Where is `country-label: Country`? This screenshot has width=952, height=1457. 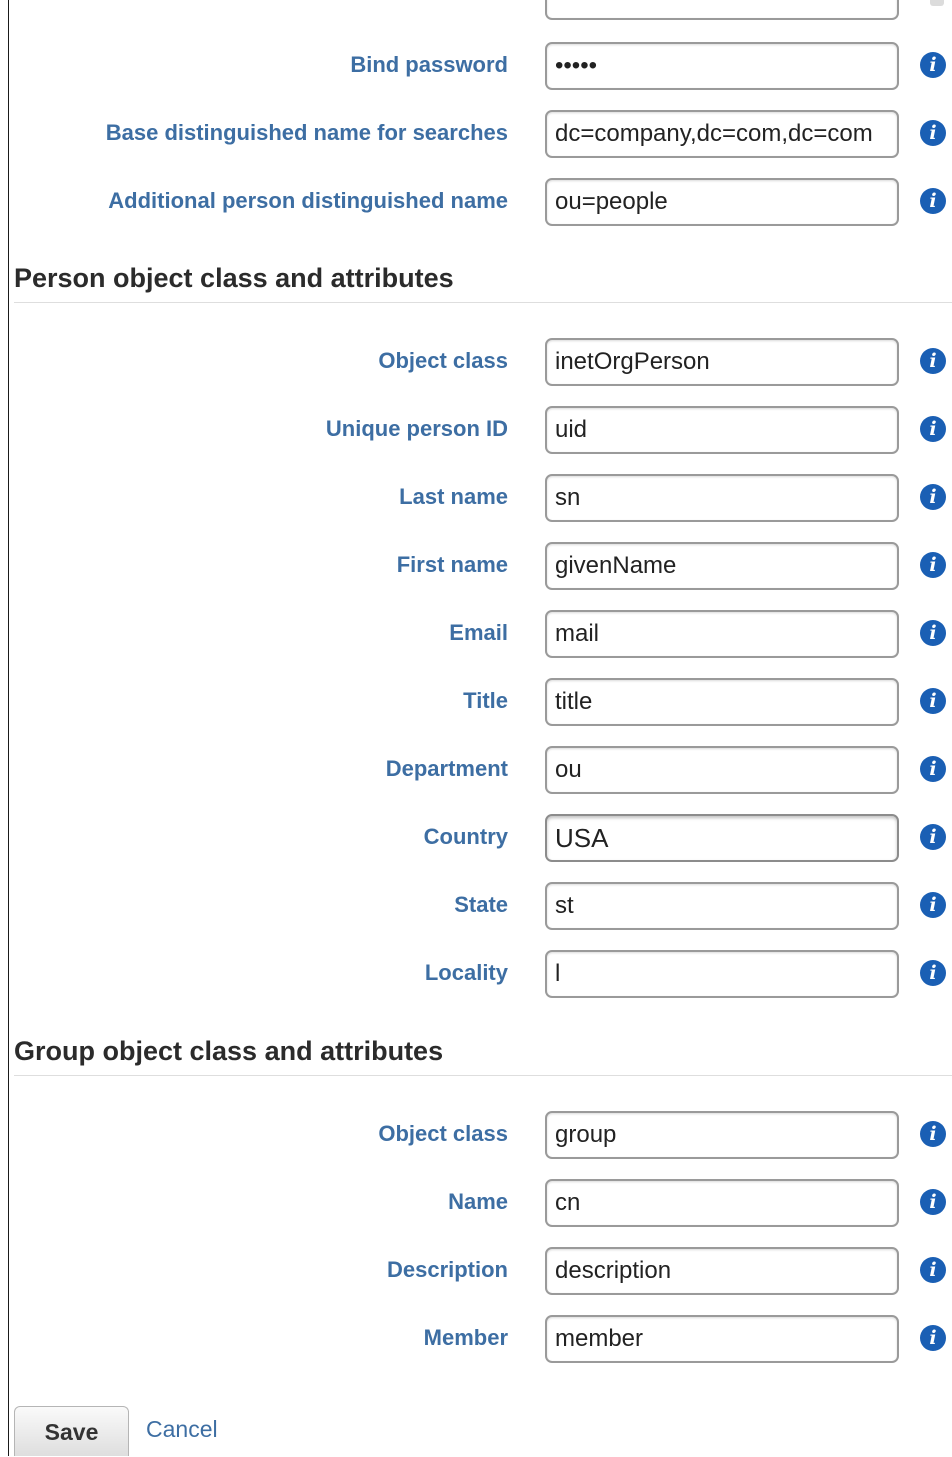 country-label: Country is located at coordinates (465, 836).